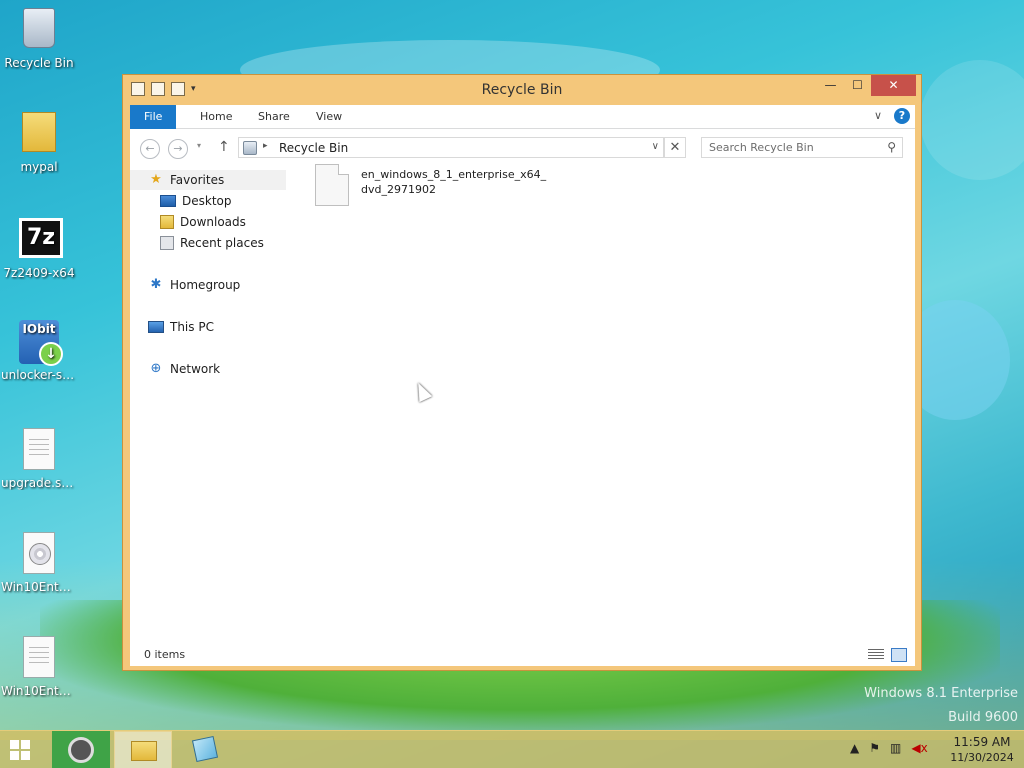 The width and height of the screenshot is (1024, 768). What do you see at coordinates (675, 147) in the screenshot?
I see `clear-address-button: ✕` at bounding box center [675, 147].